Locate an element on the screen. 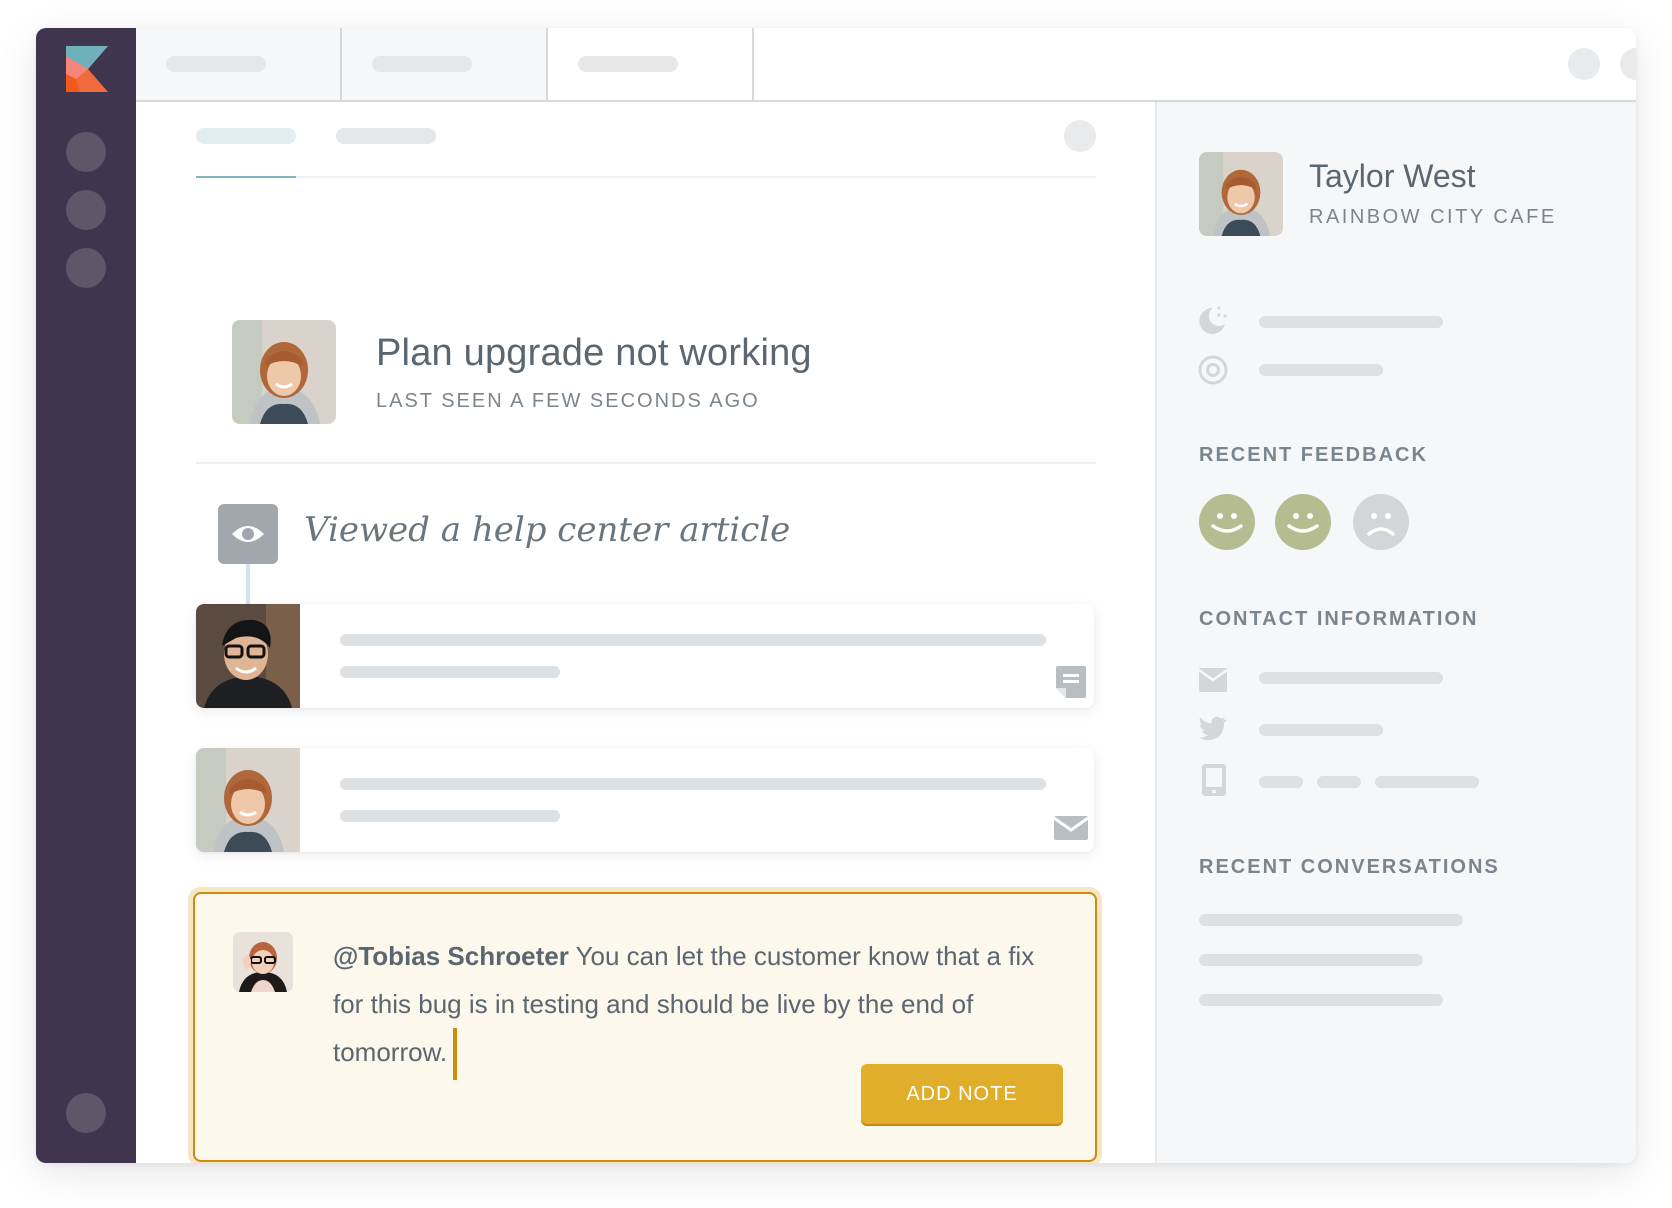 The image size is (1672, 1208). header-divider is located at coordinates (646, 463).